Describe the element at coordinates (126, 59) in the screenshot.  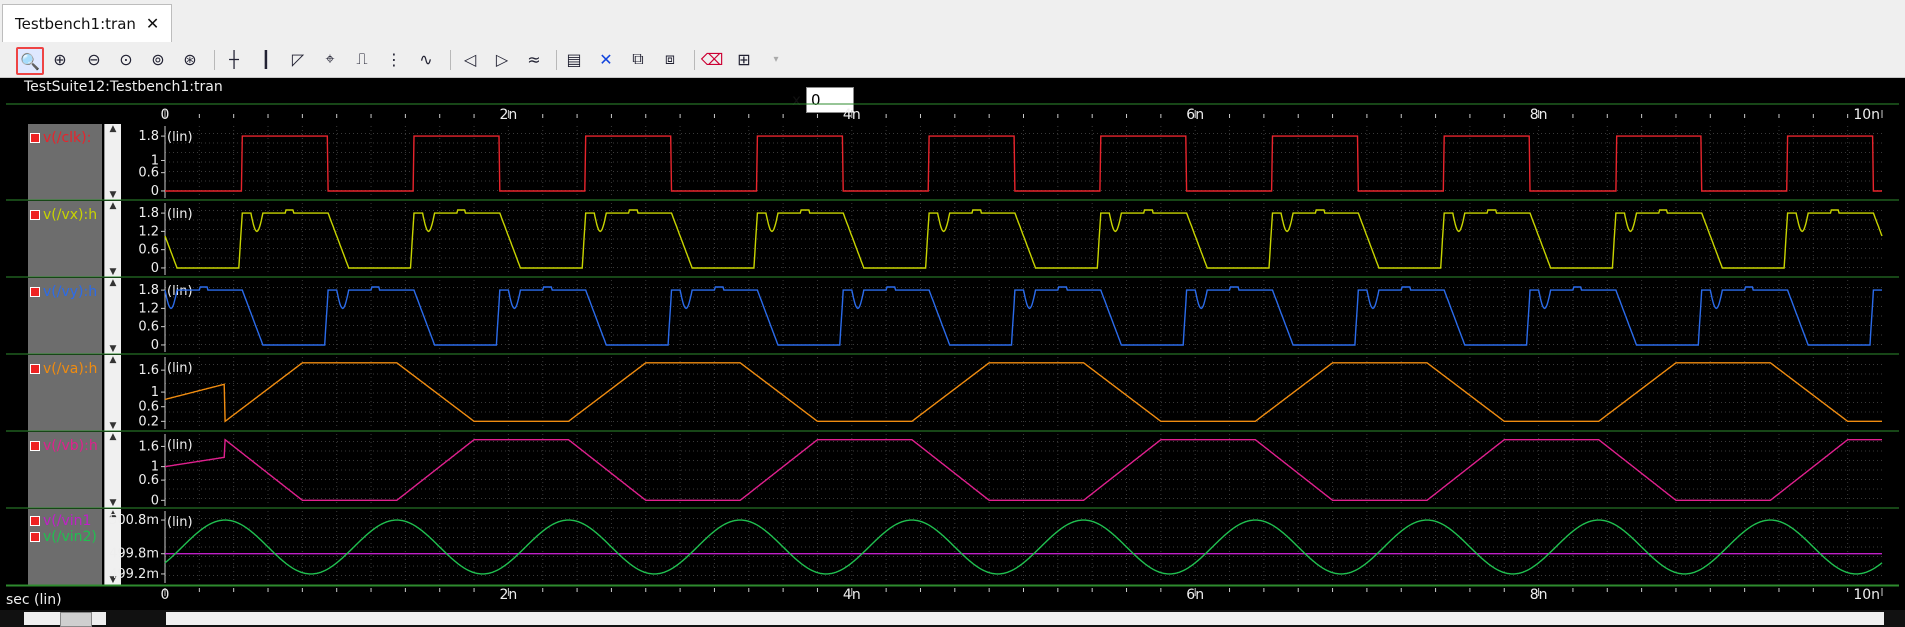
I see `zoom-fit-icon: ⊙` at that location.